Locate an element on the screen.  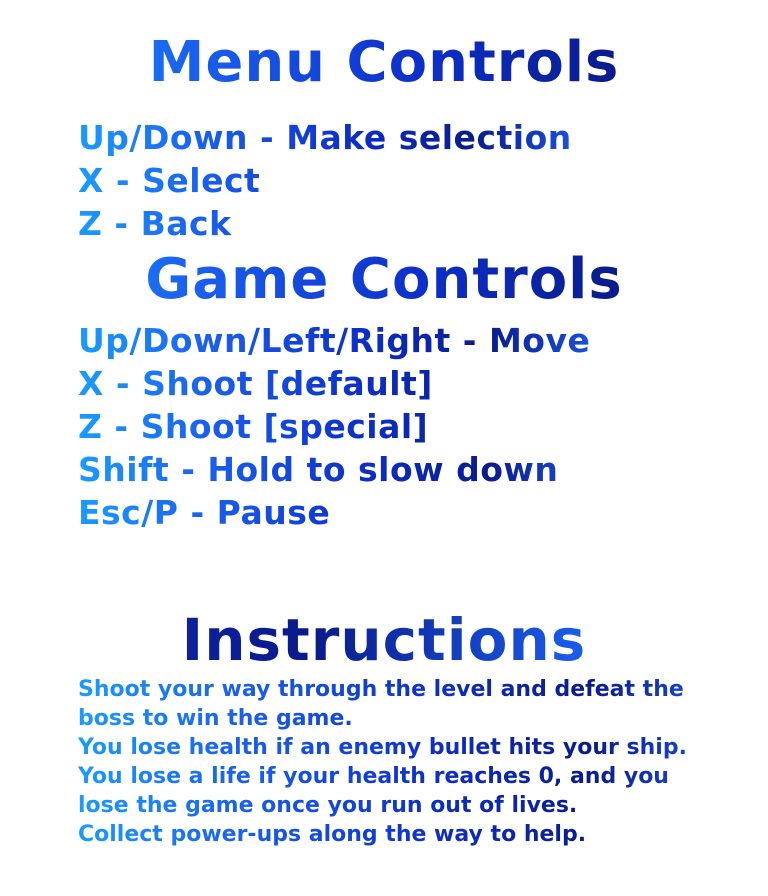
game-control-line: Up/Down/Left/Right - Move is located at coordinates (334, 340).